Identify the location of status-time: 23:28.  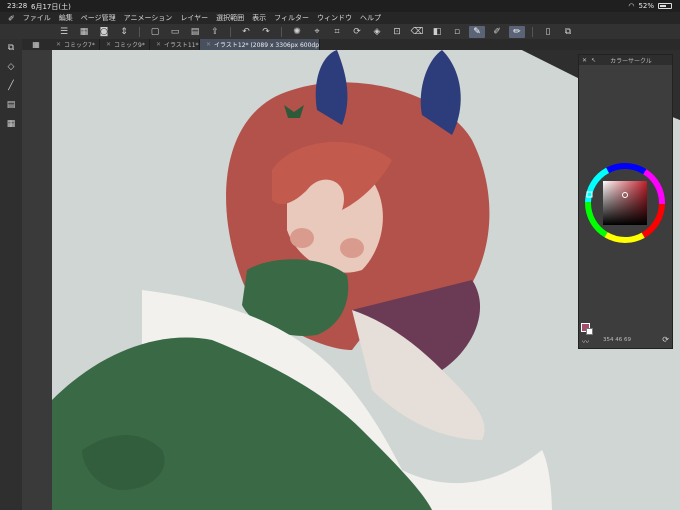
(17, 6).